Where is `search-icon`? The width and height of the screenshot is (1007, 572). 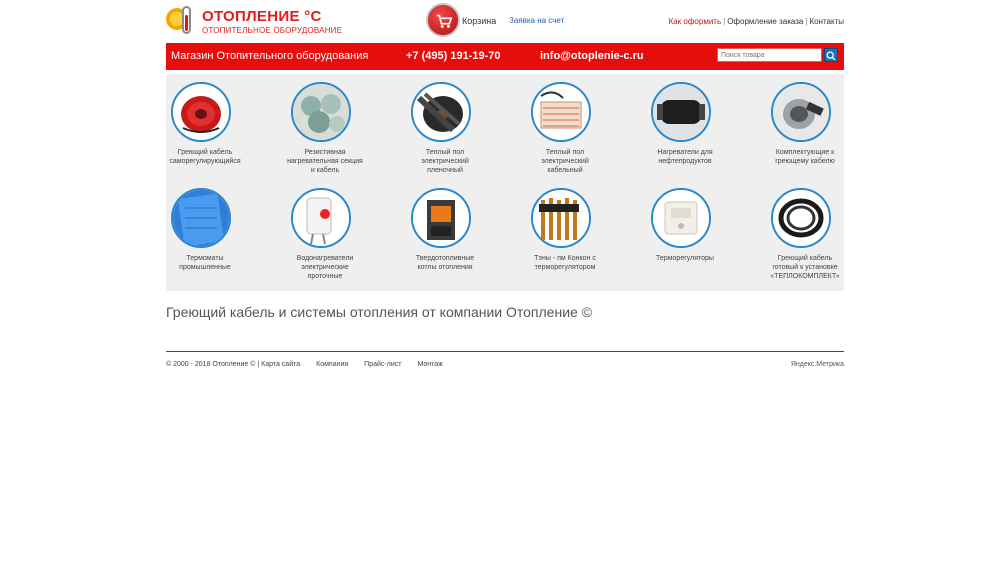
search-icon is located at coordinates (831, 56).